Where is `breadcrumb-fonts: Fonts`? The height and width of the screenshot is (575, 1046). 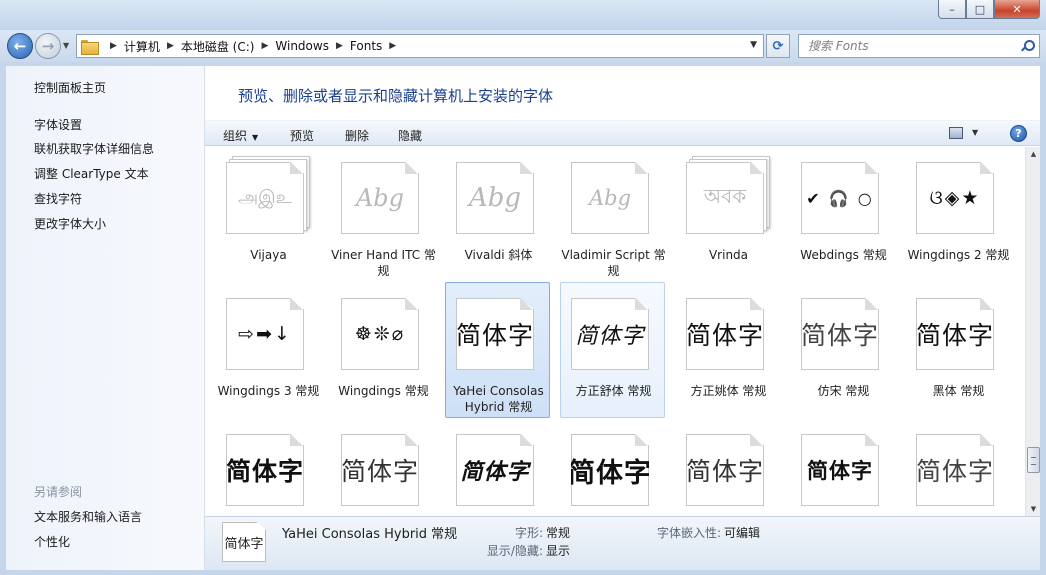
breadcrumb-fonts: Fonts is located at coordinates (366, 46).